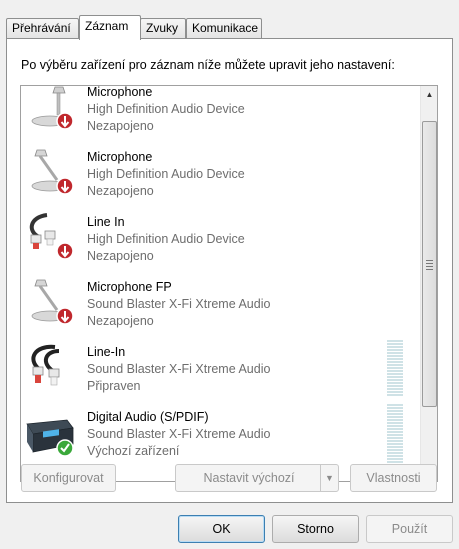 This screenshot has height=549, width=459. Describe the element at coordinates (129, 287) in the screenshot. I see `device-name: Microphone FP` at that location.